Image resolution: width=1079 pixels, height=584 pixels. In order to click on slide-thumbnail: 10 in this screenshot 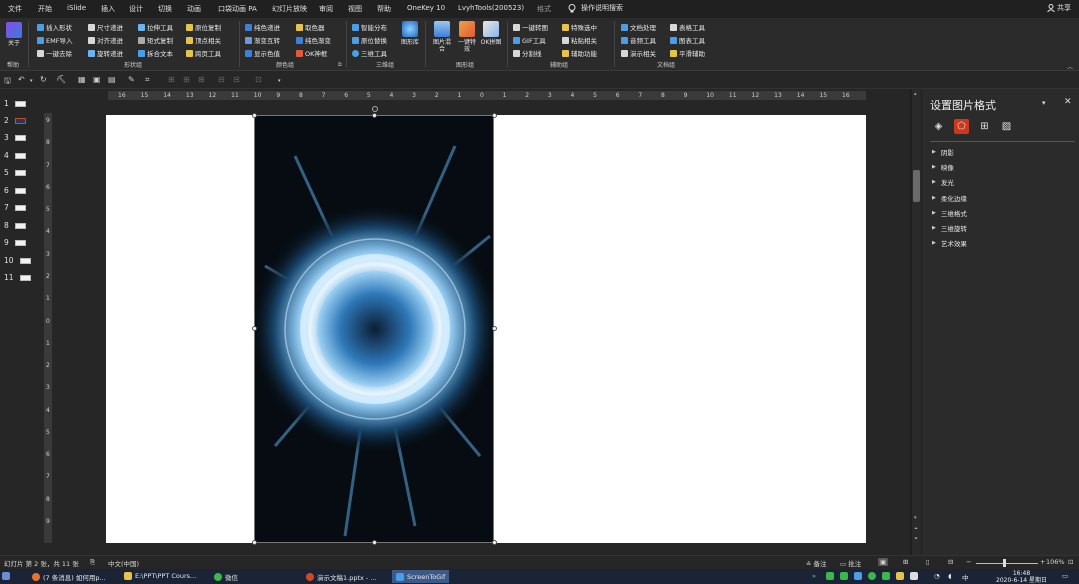, I will do `click(17, 260)`.